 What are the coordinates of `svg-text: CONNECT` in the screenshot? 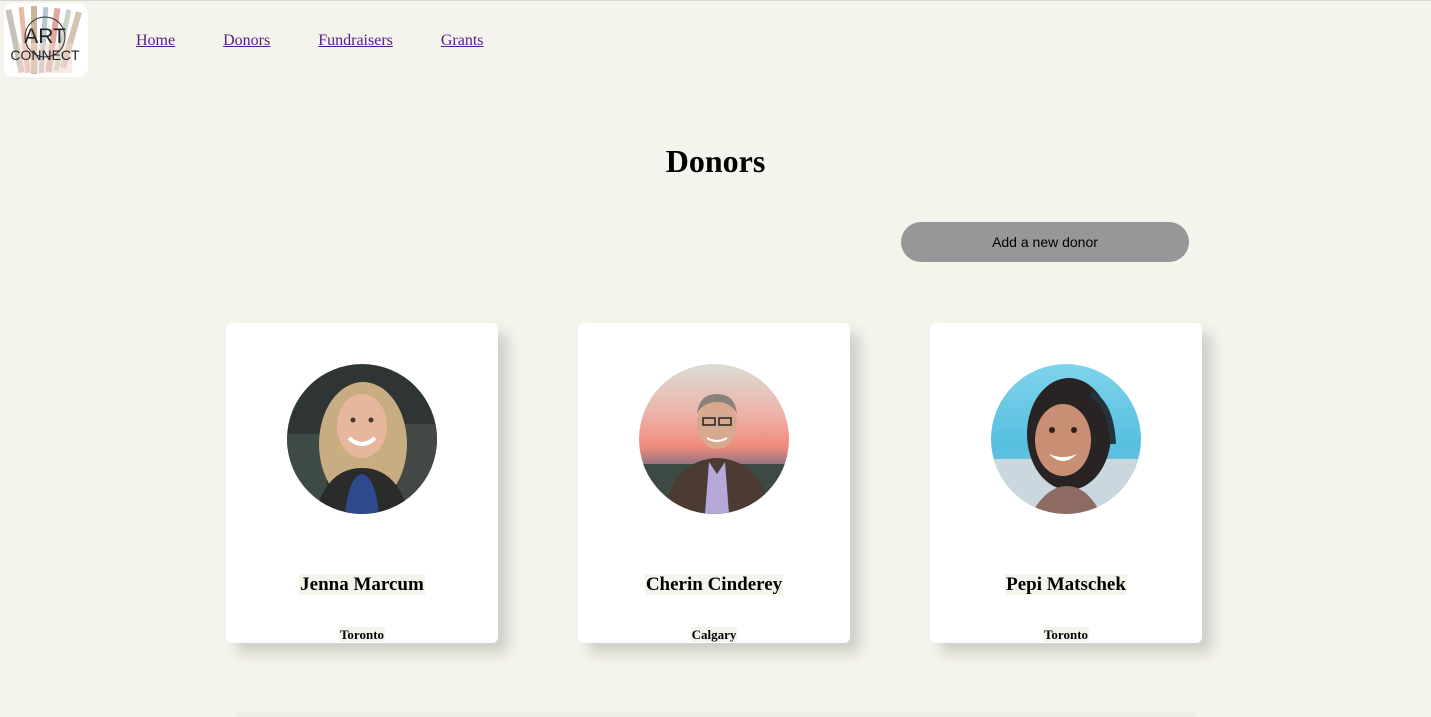 It's located at (45, 55).